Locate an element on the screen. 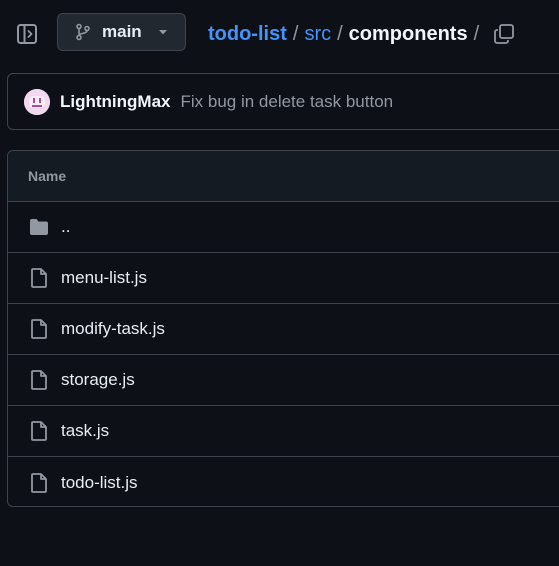  commit-message: Fix bug in delete task button is located at coordinates (286, 102).